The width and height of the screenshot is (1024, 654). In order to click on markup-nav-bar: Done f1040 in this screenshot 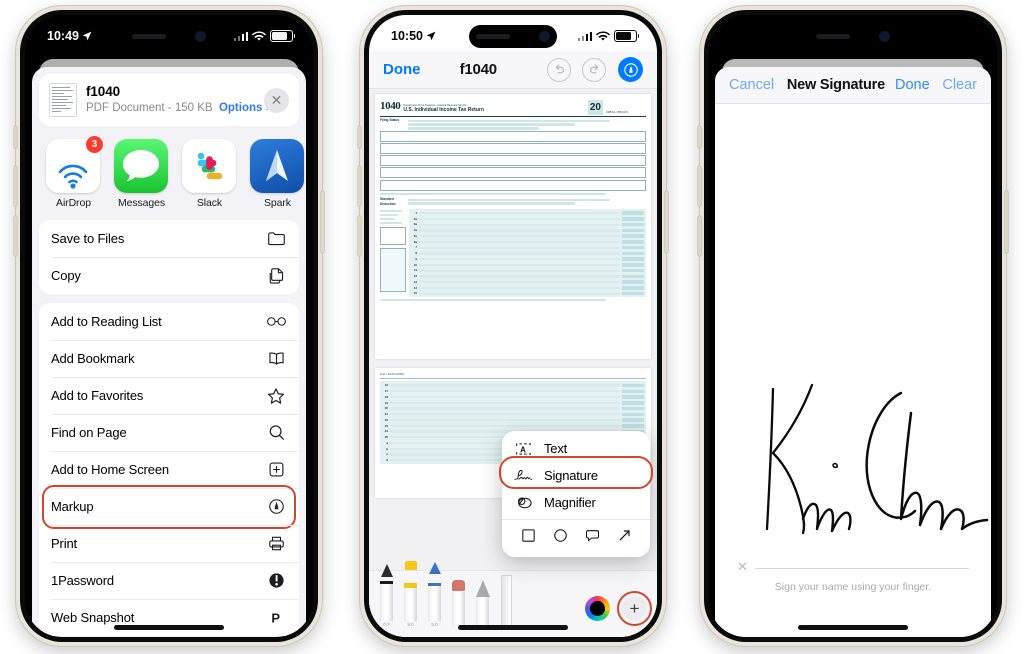, I will do `click(513, 70)`.